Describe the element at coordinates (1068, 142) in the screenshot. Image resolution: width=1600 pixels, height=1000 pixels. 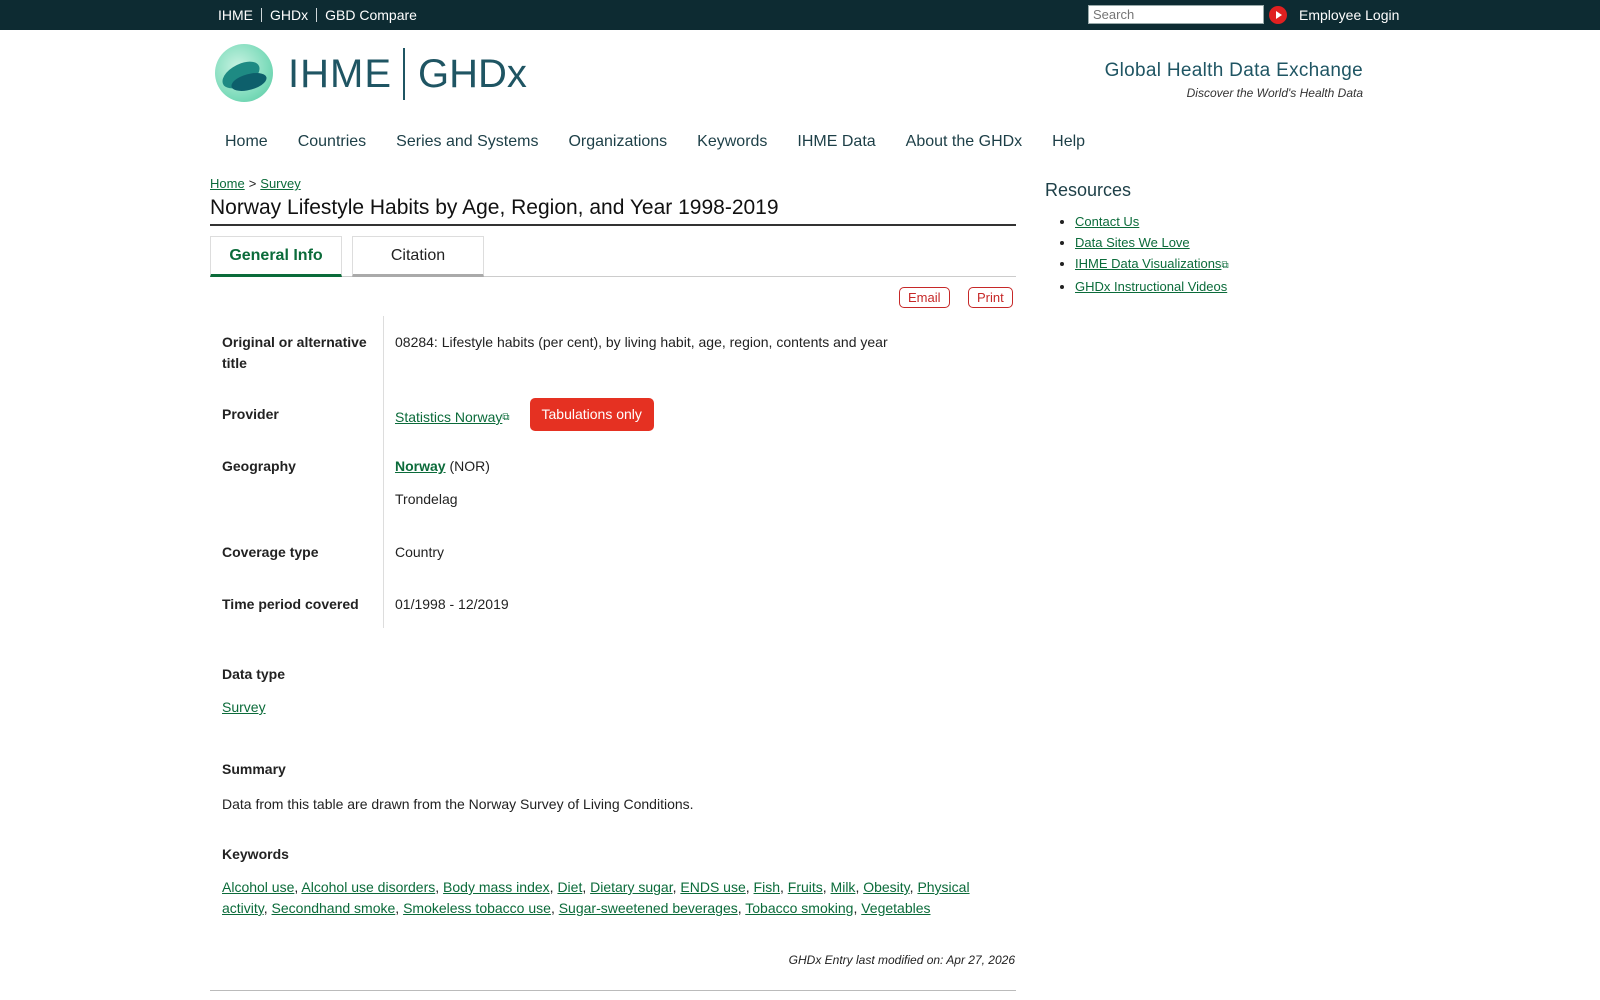
I see `nav-help: Help` at that location.